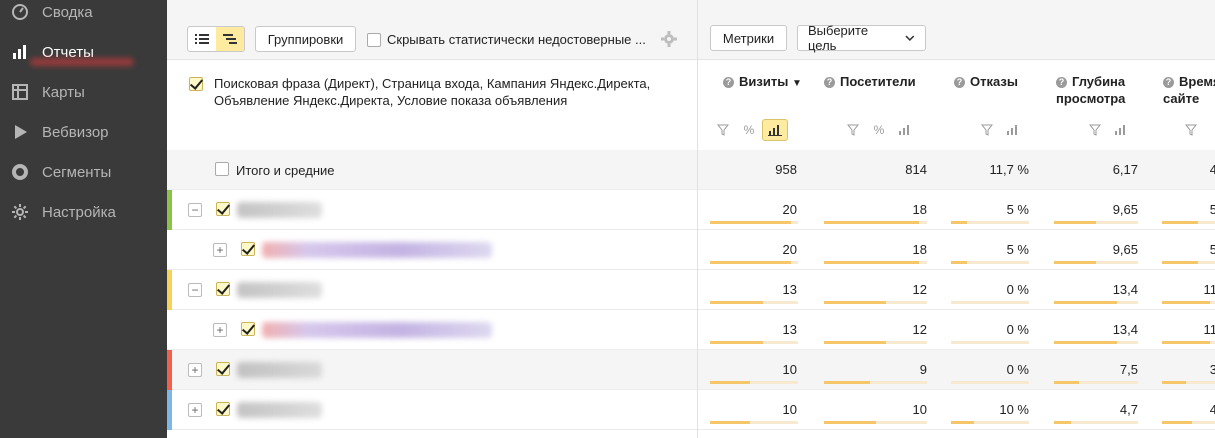 The image size is (1215, 438). What do you see at coordinates (691, 210) in the screenshot?
I see `table-row: − 20 18 5 % 9,65 5` at bounding box center [691, 210].